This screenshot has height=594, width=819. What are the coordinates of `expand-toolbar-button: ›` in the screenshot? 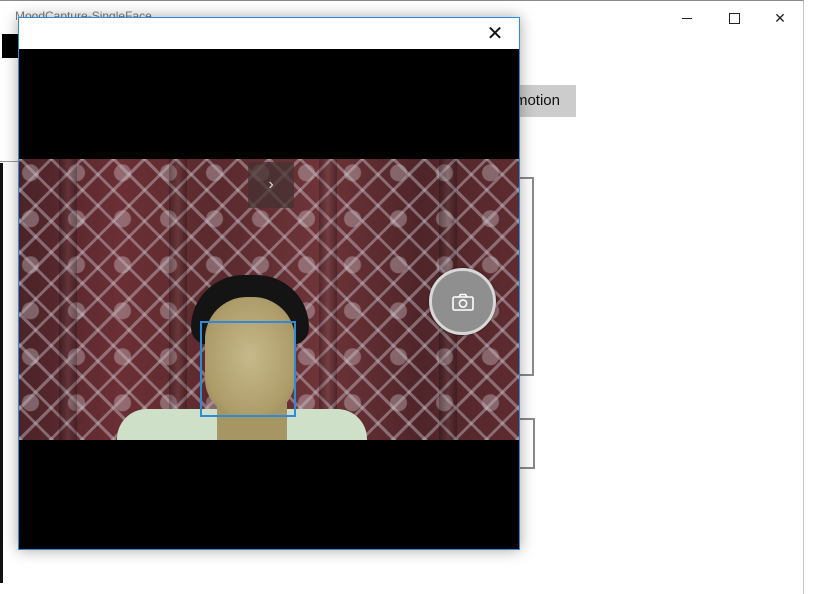 It's located at (271, 185).